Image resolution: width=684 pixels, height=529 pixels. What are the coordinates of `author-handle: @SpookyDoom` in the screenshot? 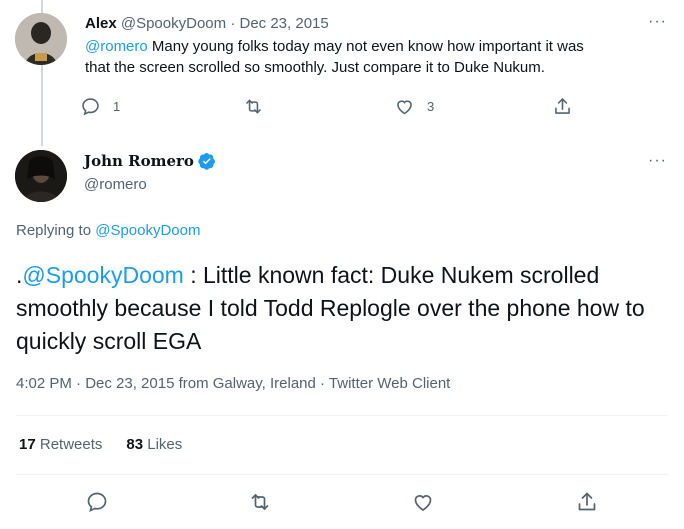 It's located at (173, 23).